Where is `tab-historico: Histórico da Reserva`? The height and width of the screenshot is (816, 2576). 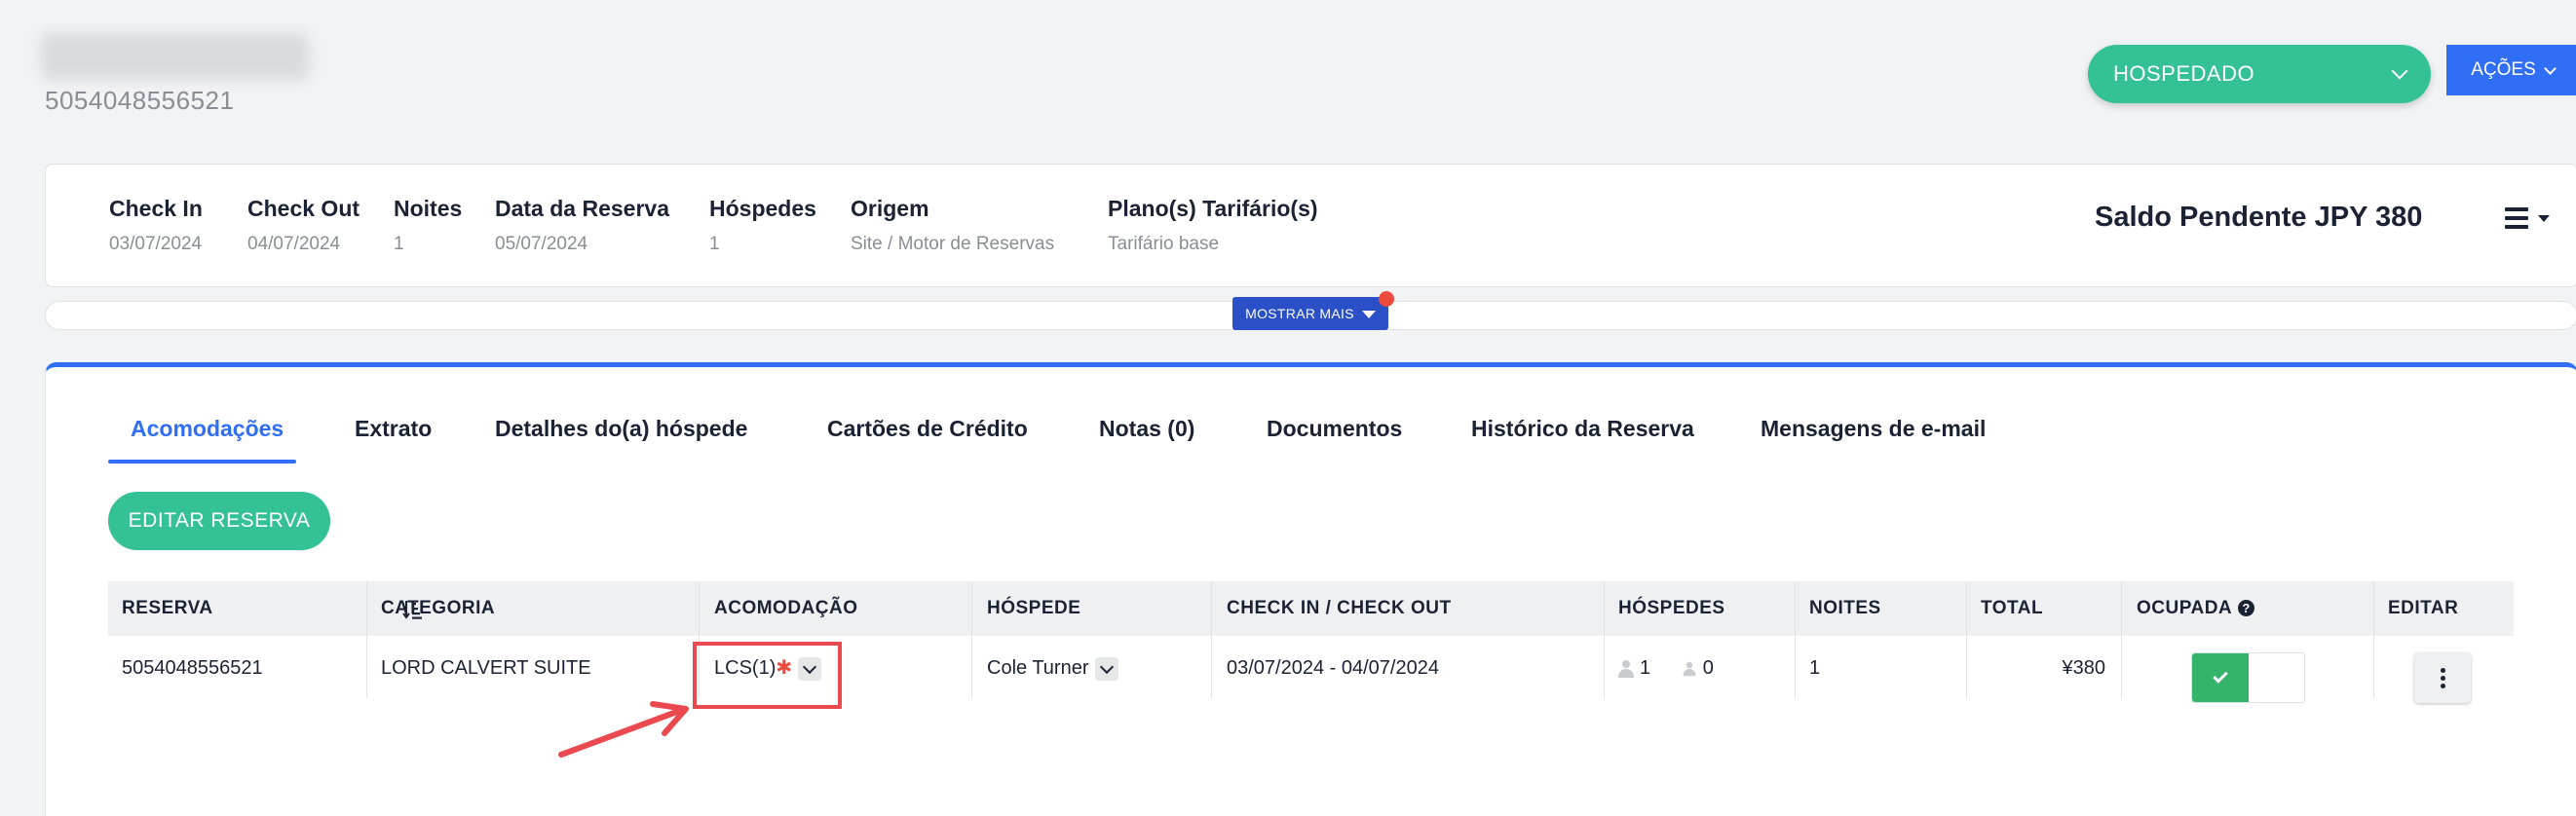
tab-historico: Histórico da Reserva is located at coordinates (1582, 429).